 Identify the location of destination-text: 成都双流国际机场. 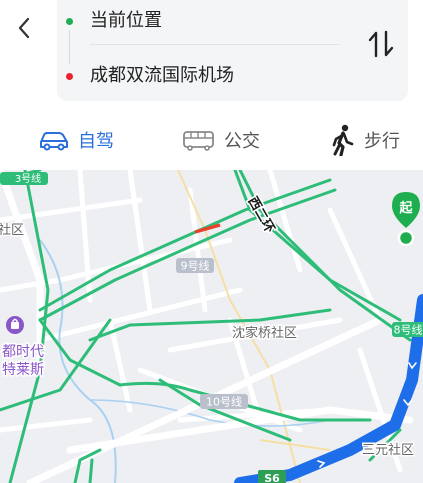
(162, 75).